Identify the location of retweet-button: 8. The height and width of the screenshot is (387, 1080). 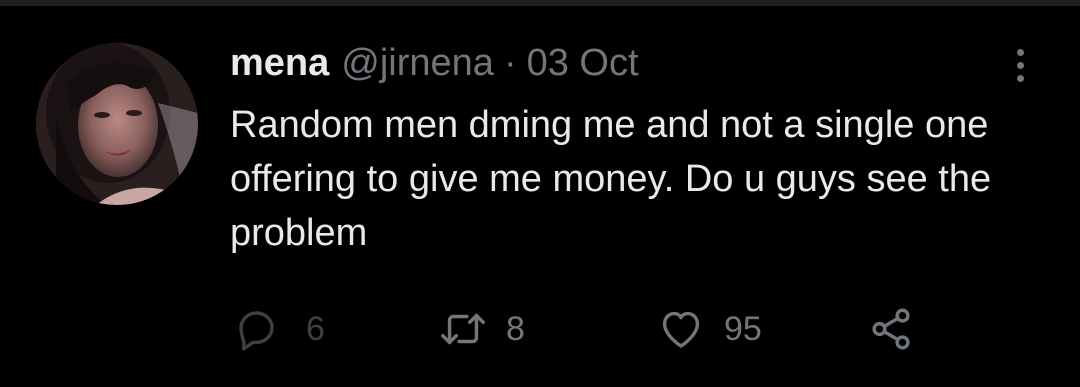
(481, 329).